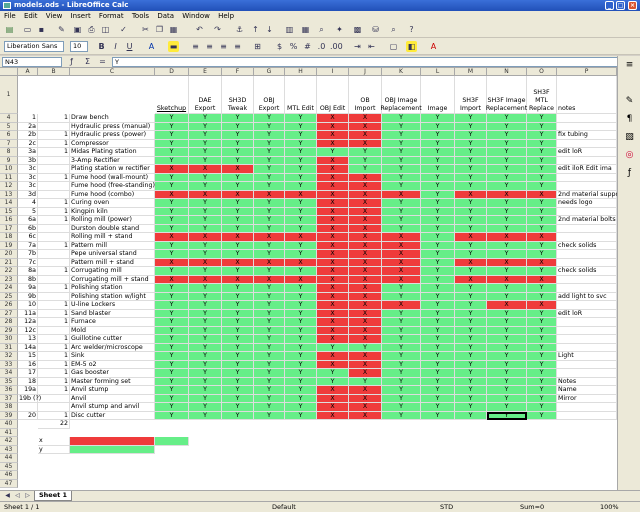 The height and width of the screenshot is (512, 640). Describe the element at coordinates (371, 46) in the screenshot. I see `decrease-indent-icon: ⇤` at that location.